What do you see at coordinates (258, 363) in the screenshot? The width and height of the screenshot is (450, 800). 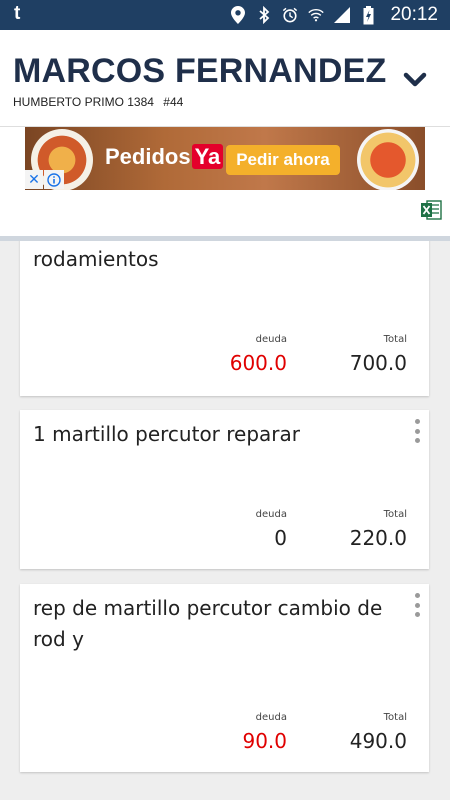 I see `debt-value: 600.0` at bounding box center [258, 363].